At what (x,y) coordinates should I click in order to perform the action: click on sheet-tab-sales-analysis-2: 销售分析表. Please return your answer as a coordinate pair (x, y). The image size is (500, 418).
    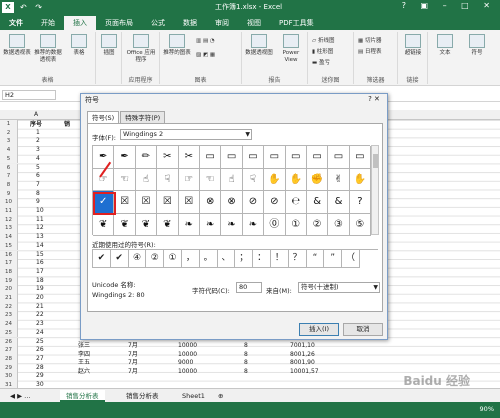
    Looking at the image, I should click on (142, 396).